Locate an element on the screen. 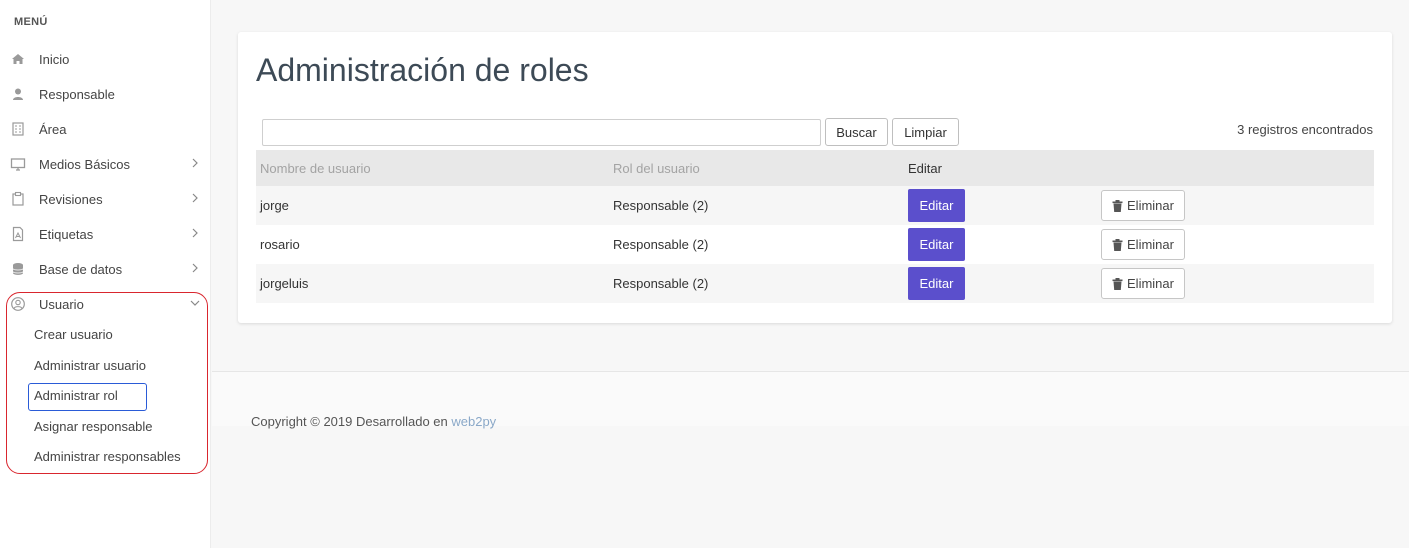 The height and width of the screenshot is (548, 1409). sidebar-item-label: Usuario is located at coordinates (61, 304).